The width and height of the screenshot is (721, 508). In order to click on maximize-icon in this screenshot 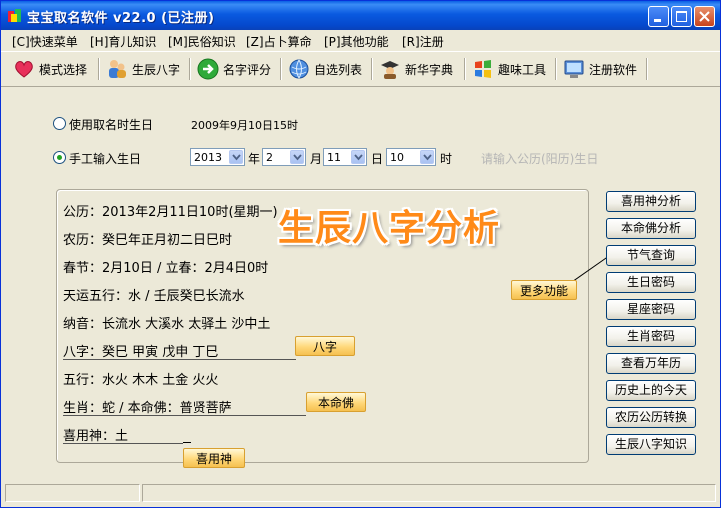, I will do `click(681, 16)`.